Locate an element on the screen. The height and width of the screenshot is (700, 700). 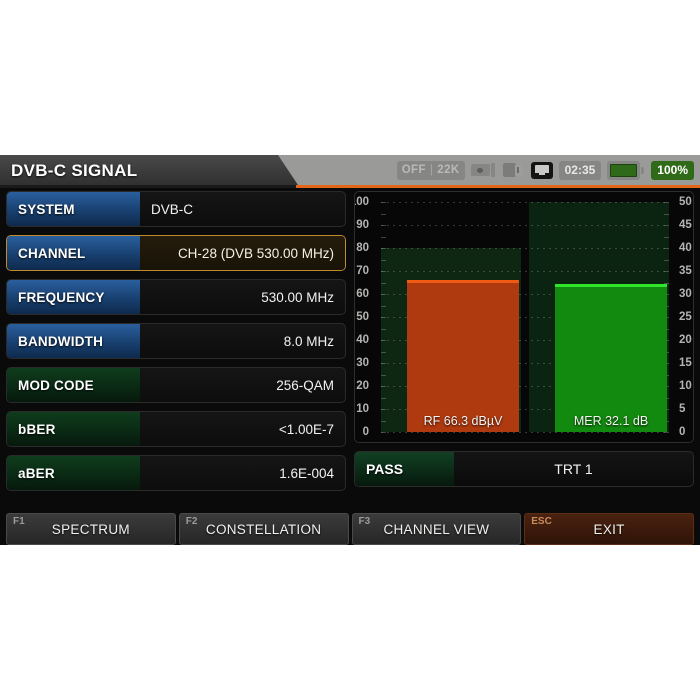
lan-icon is located at coordinates (541, 170).